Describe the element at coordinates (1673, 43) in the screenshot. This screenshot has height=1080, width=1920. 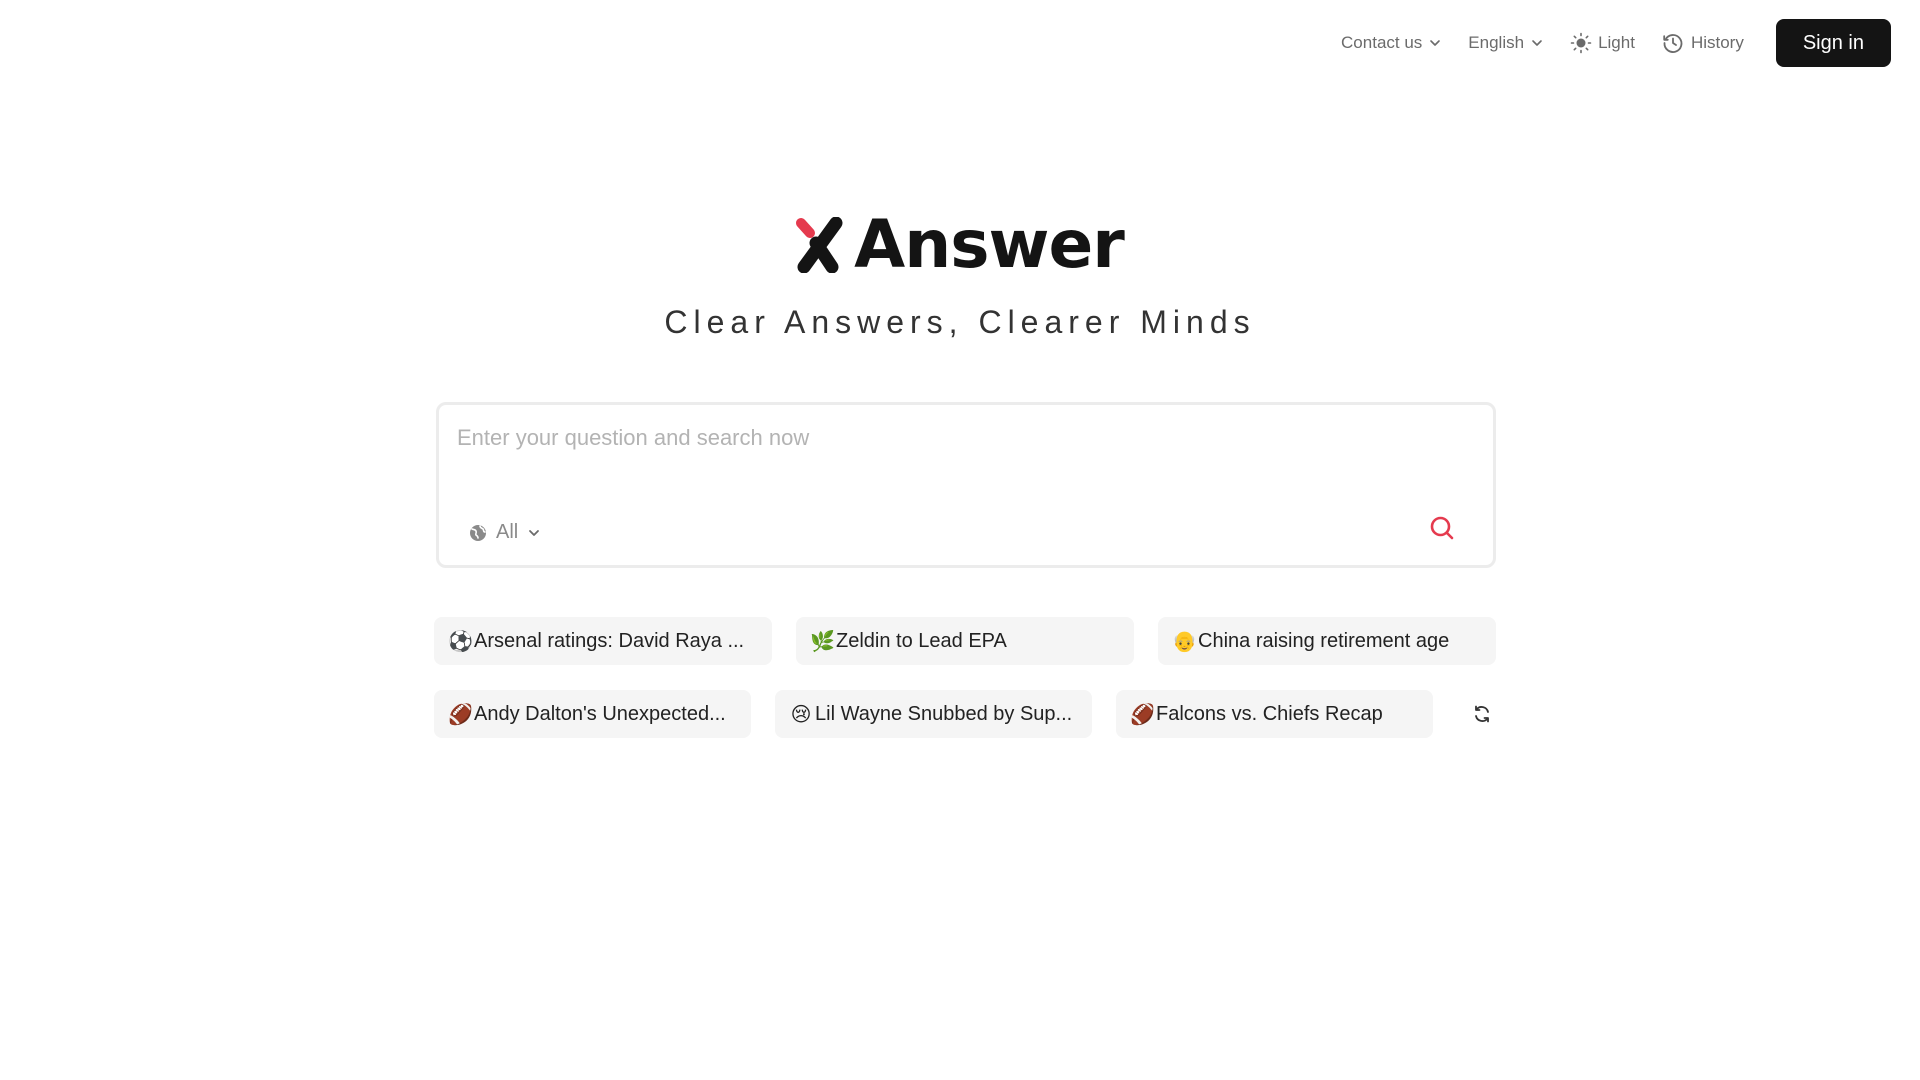
I see `history-clock-icon` at that location.